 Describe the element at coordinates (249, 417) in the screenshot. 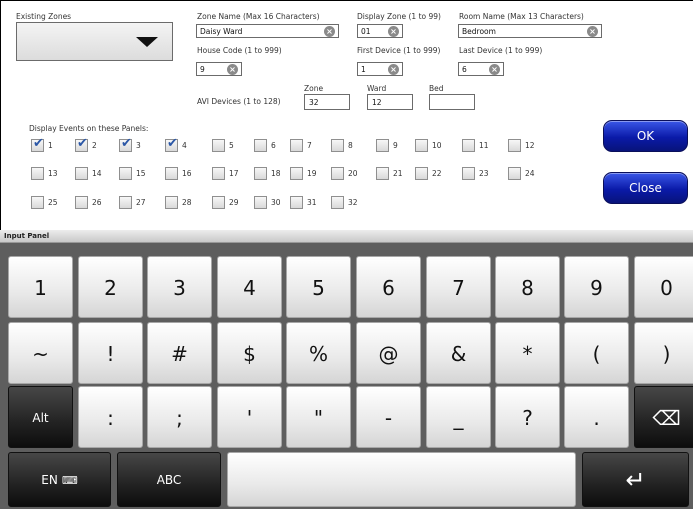

I see `key-apostrophe: '` at that location.